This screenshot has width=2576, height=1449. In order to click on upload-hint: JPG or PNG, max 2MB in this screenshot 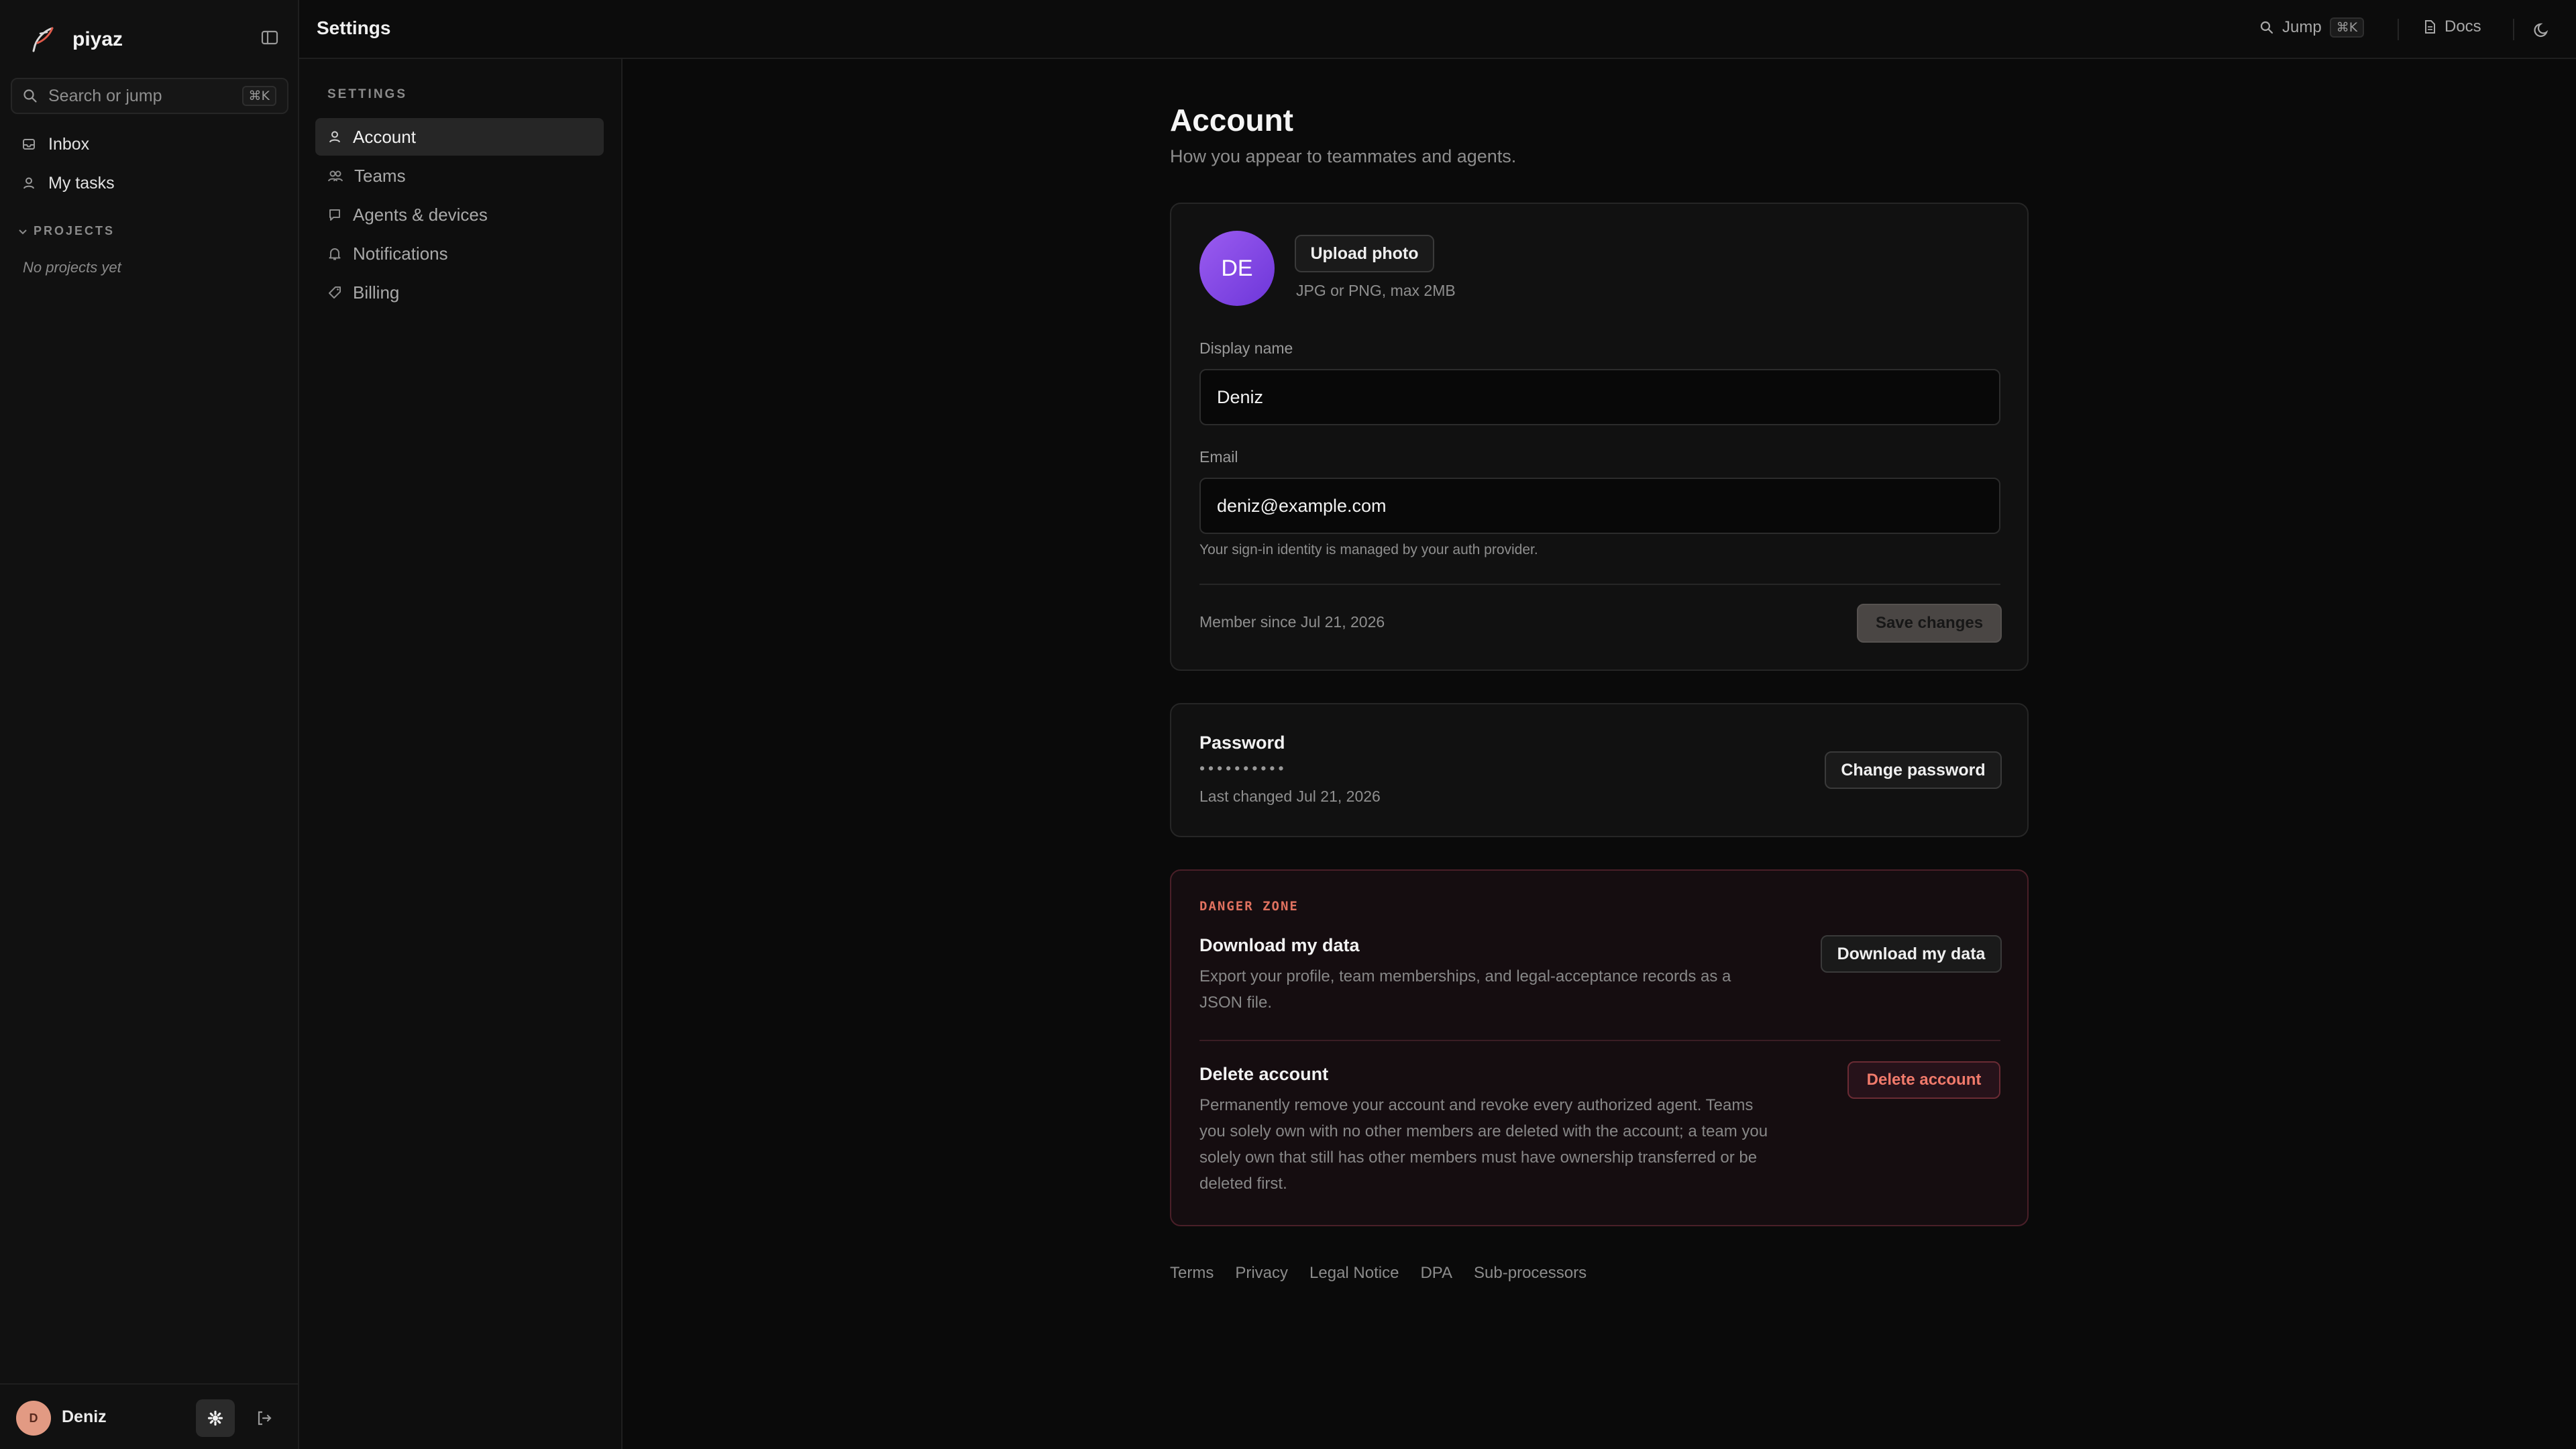, I will do `click(1376, 290)`.